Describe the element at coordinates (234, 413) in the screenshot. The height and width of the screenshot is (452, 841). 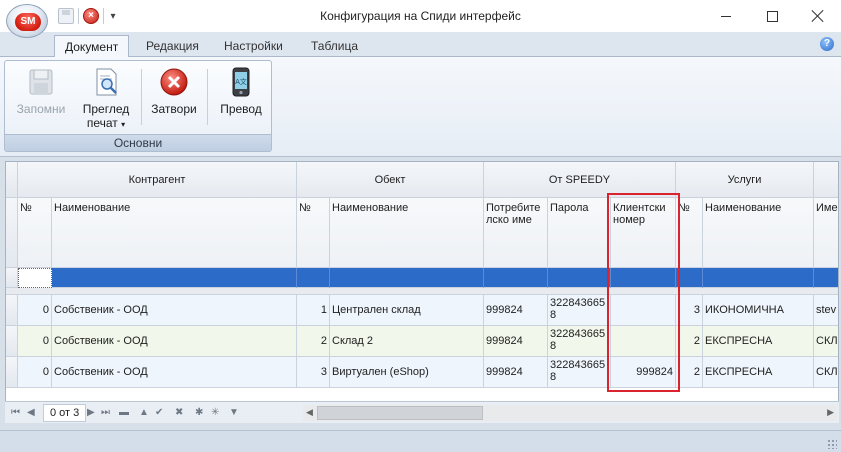
I see `filter-icon: ▼` at that location.